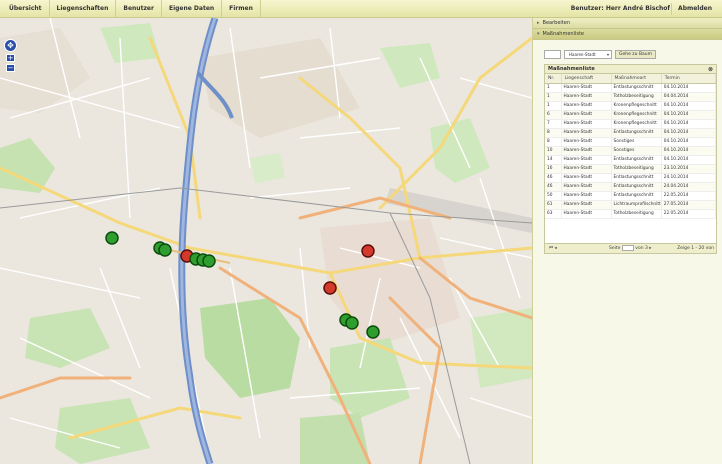 The image size is (722, 464). What do you see at coordinates (695, 248) in the screenshot?
I see `pager-range: Zeige 1 - 20 von` at bounding box center [695, 248].